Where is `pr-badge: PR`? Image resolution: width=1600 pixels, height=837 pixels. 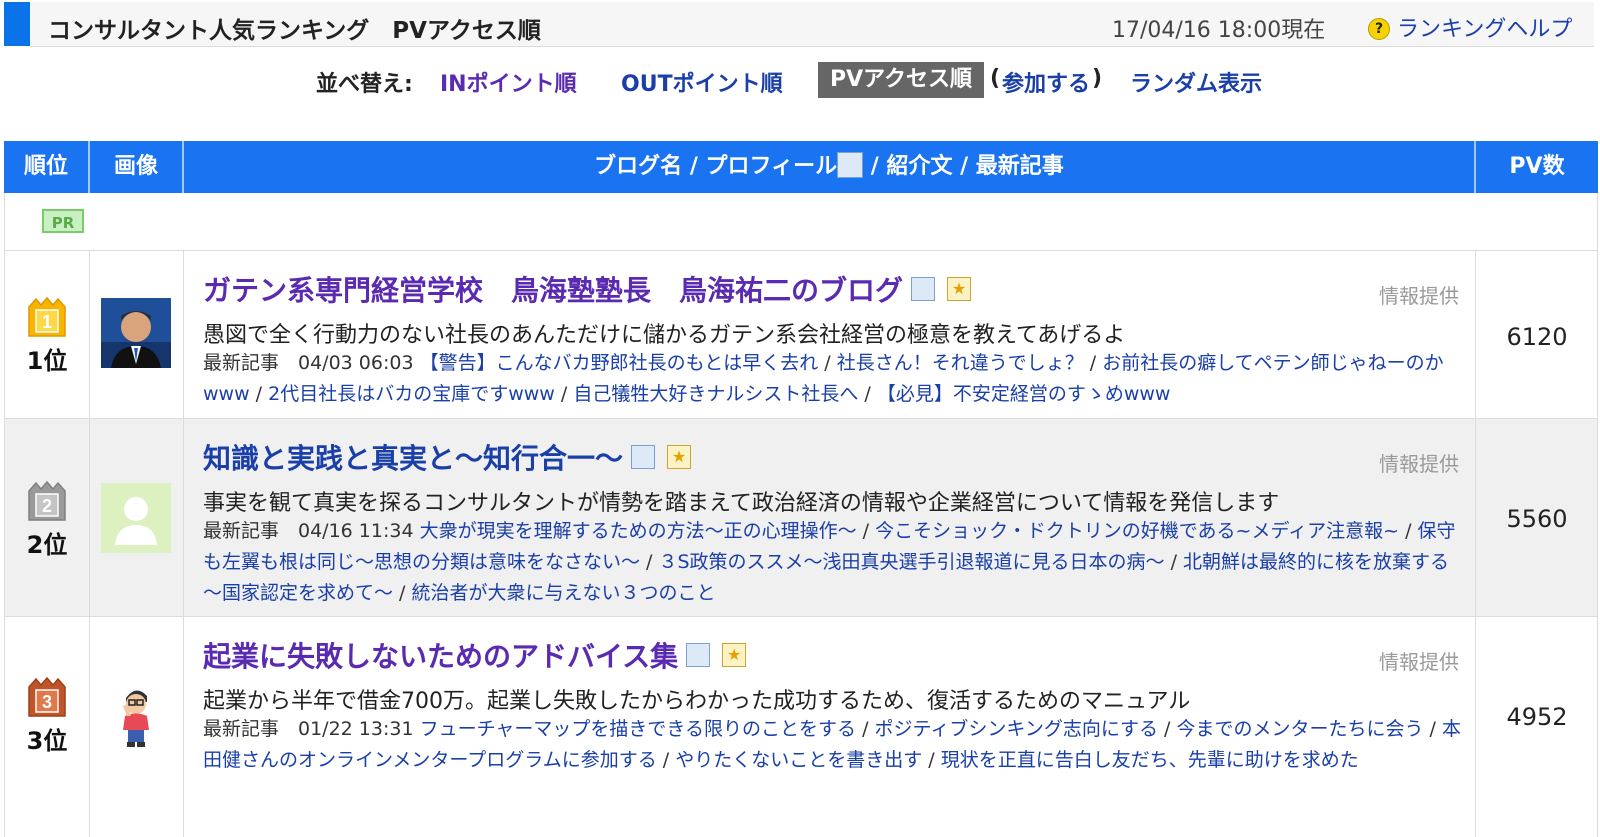 pr-badge: PR is located at coordinates (63, 221).